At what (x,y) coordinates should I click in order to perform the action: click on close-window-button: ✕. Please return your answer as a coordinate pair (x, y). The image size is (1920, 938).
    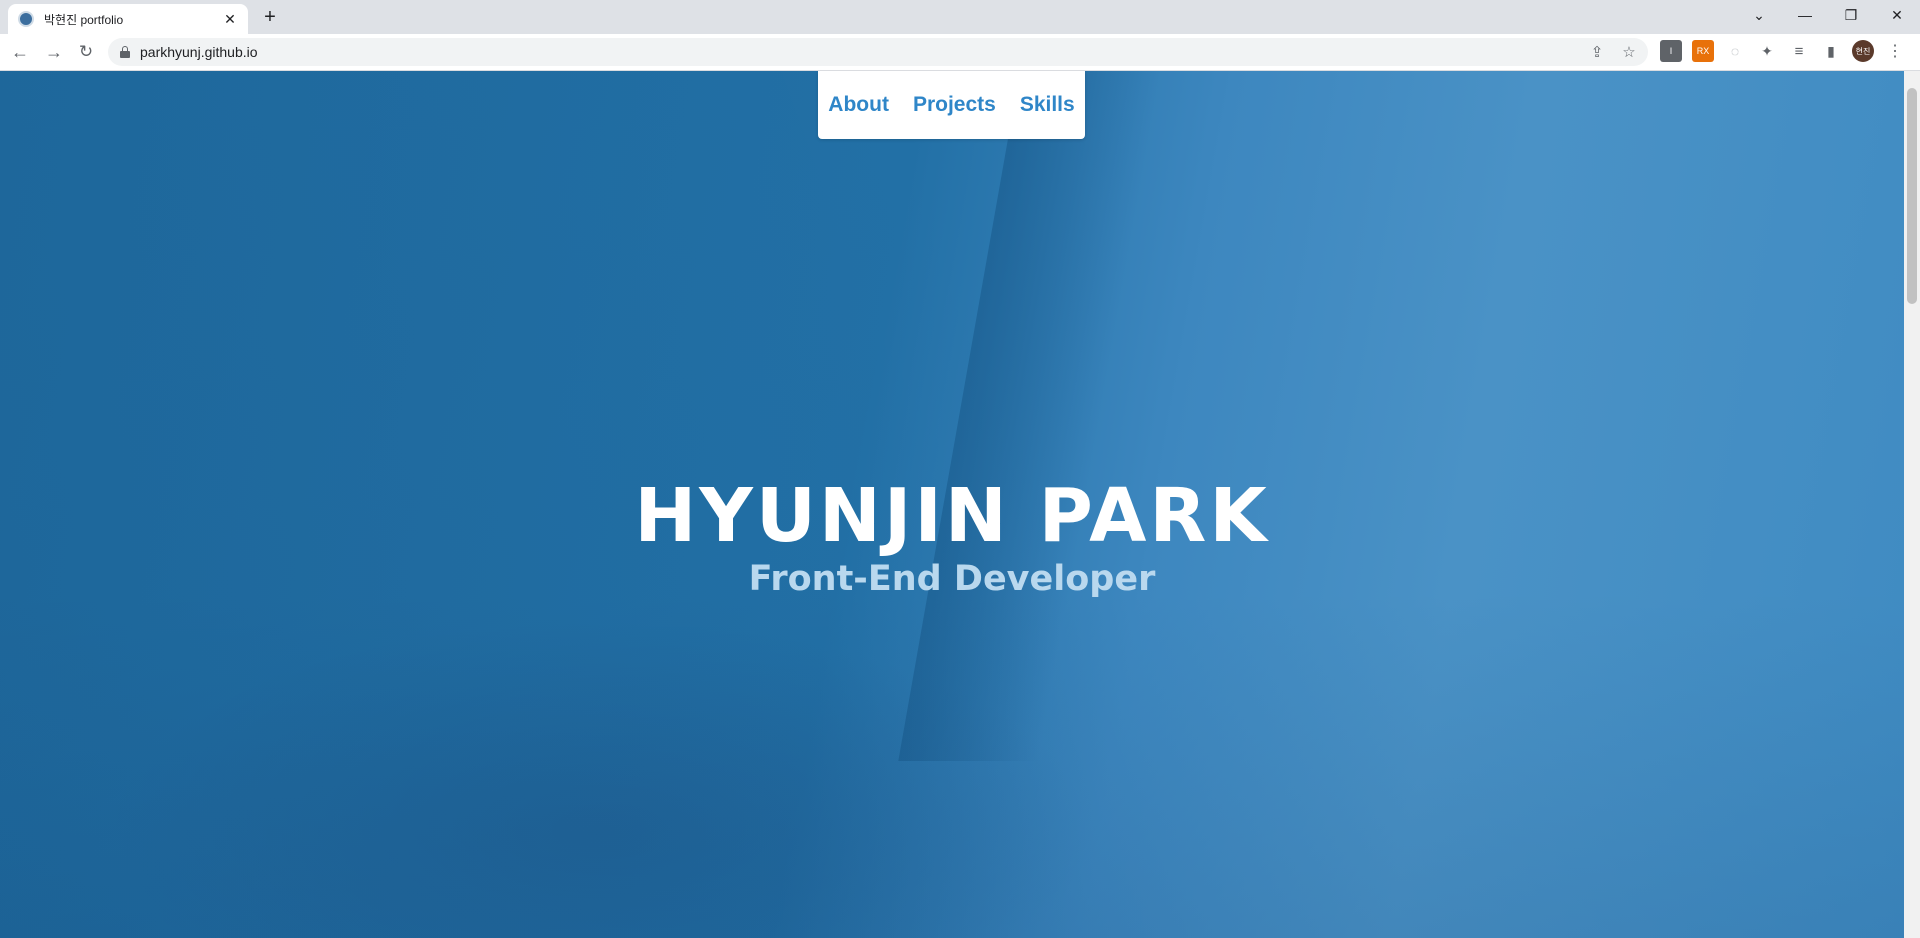
    Looking at the image, I should click on (1897, 15).